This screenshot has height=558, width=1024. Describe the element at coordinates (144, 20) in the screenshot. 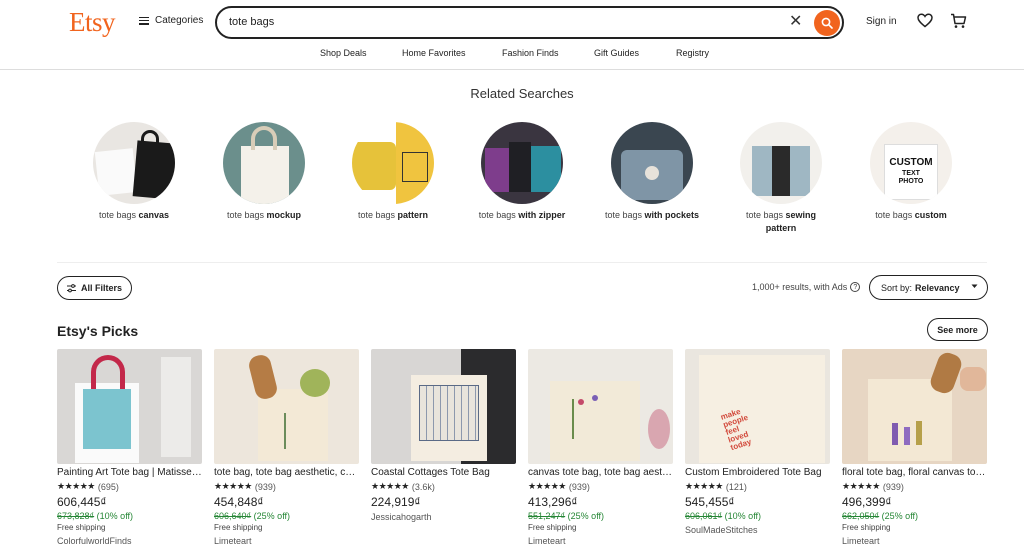

I see `menu-icon` at that location.